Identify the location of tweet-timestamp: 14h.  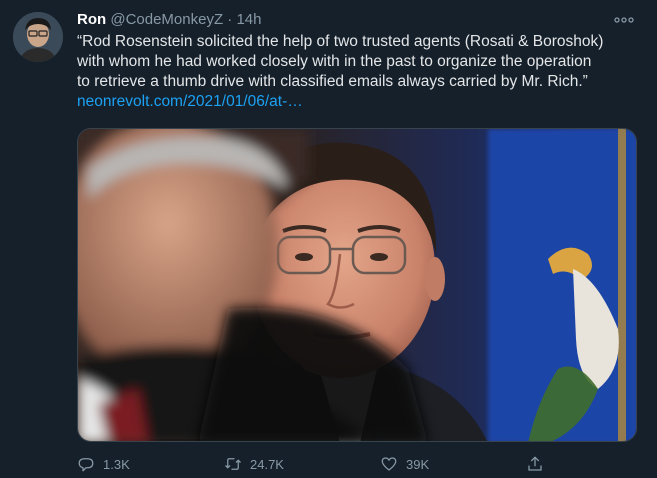
(248, 19).